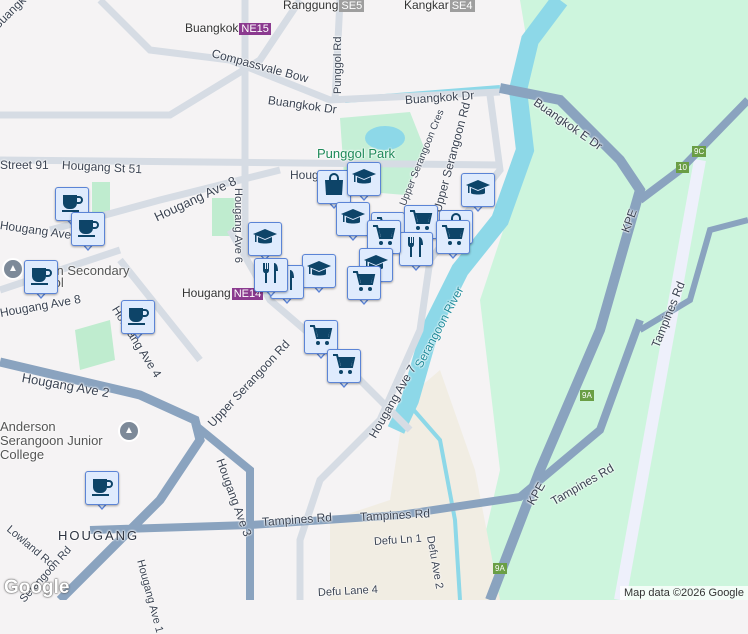 The height and width of the screenshot is (634, 748). I want to click on exit-badge: 10, so click(682, 167).